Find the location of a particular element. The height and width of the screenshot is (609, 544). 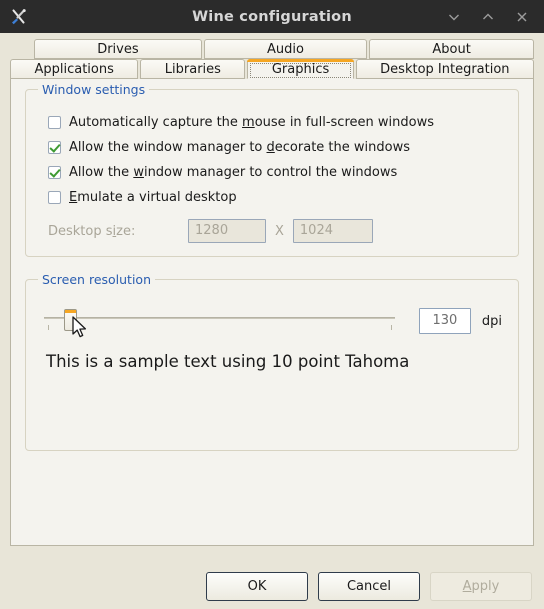

tab-drives: Drives is located at coordinates (118, 49).